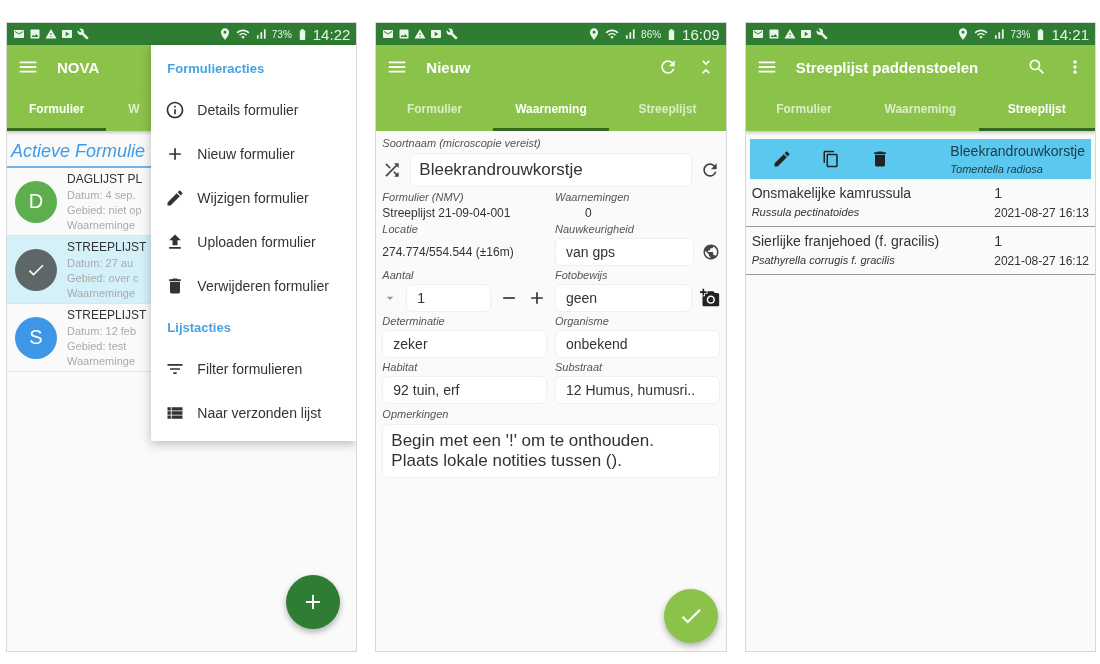 Image resolution: width=1100 pixels, height=664 pixels. Describe the element at coordinates (582, 275) in the screenshot. I see `field-label: Fotobewijs` at that location.